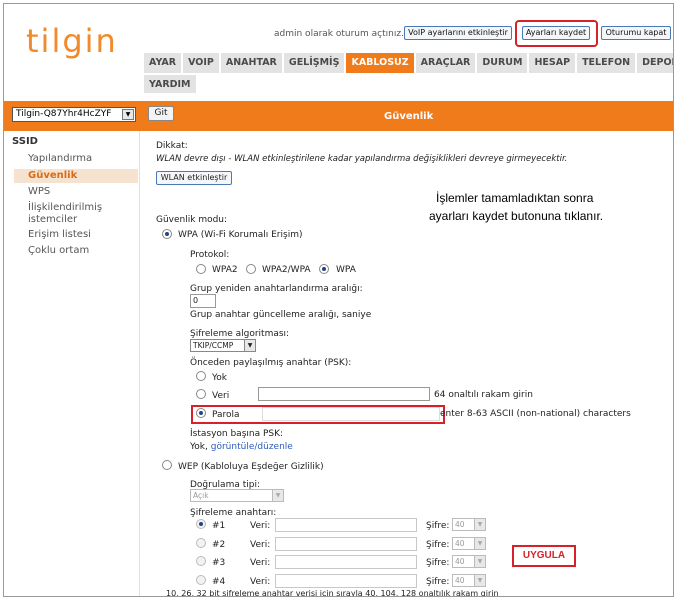  I want to click on voip-enable-button: VoIP ayarlarını etkinleştir, so click(458, 33).